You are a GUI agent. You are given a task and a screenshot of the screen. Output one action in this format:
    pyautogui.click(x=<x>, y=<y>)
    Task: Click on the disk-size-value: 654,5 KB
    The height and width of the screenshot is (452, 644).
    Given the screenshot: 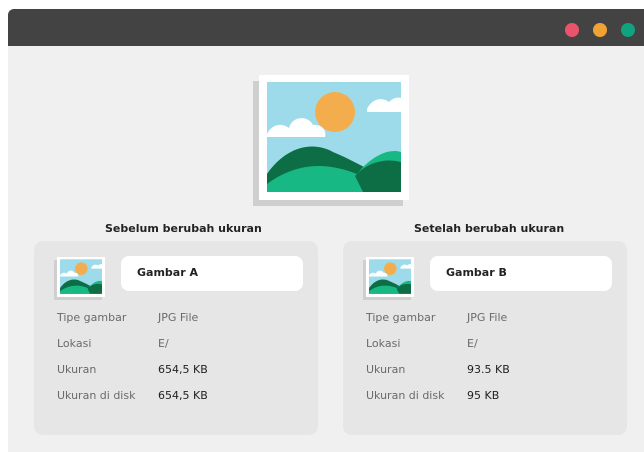 What is the action you would take?
    pyautogui.click(x=183, y=395)
    